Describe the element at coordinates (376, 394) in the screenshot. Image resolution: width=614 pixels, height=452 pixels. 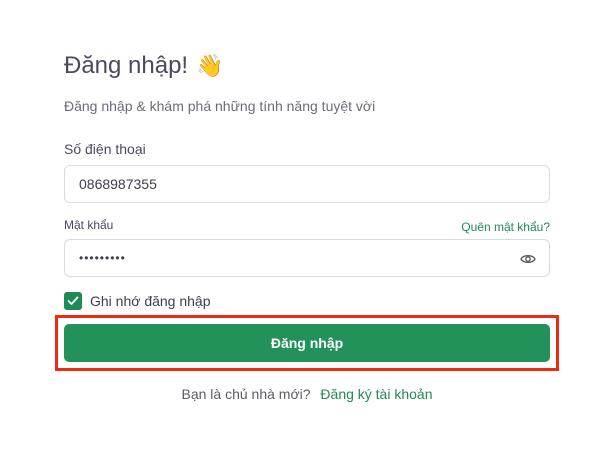
I see `register-link: Đăng ký tài khoản` at that location.